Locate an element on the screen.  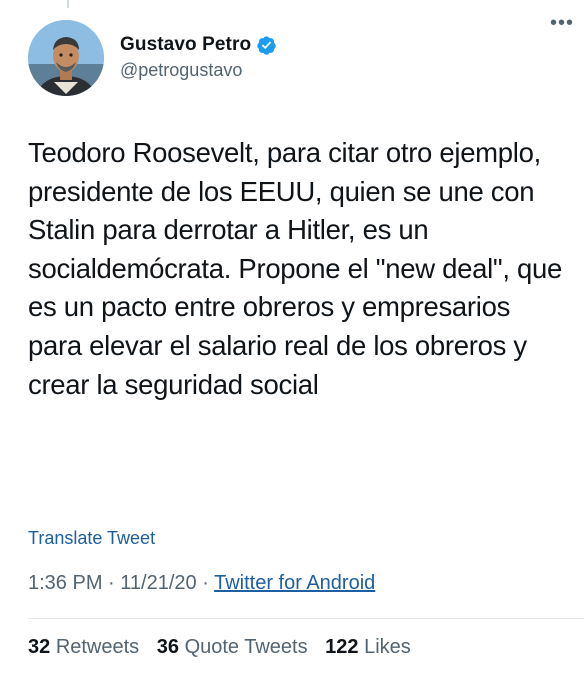
tweet-meta: 1:36 PM · 11/21/20 · Twitter for Android is located at coordinates (201, 583).